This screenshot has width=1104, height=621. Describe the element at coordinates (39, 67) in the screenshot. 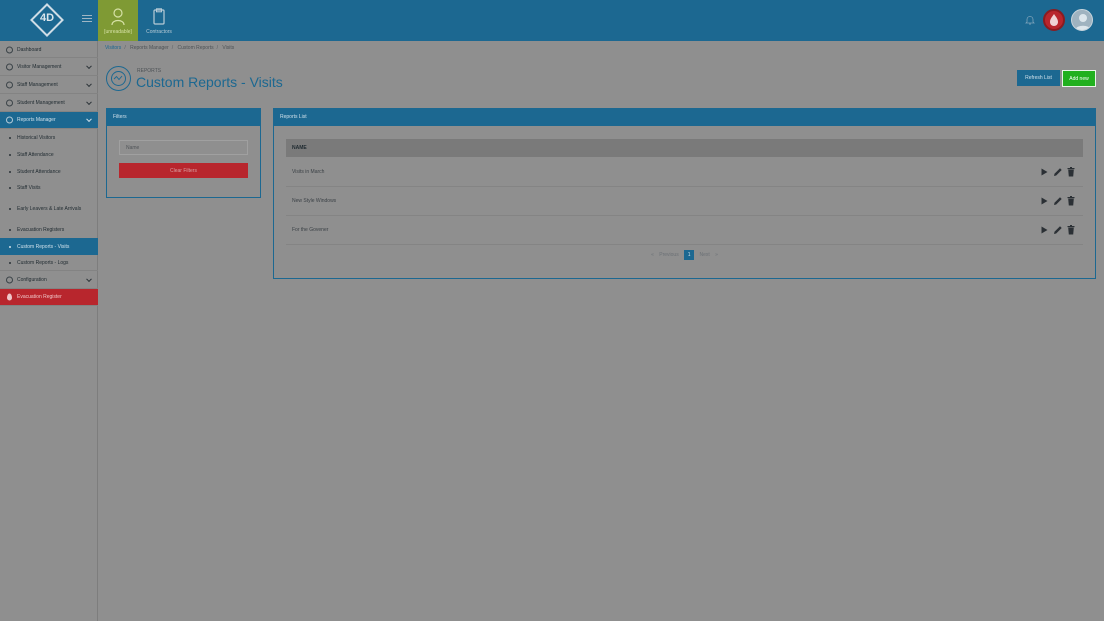

I see `sidebar-item-label: Visitor Management` at that location.